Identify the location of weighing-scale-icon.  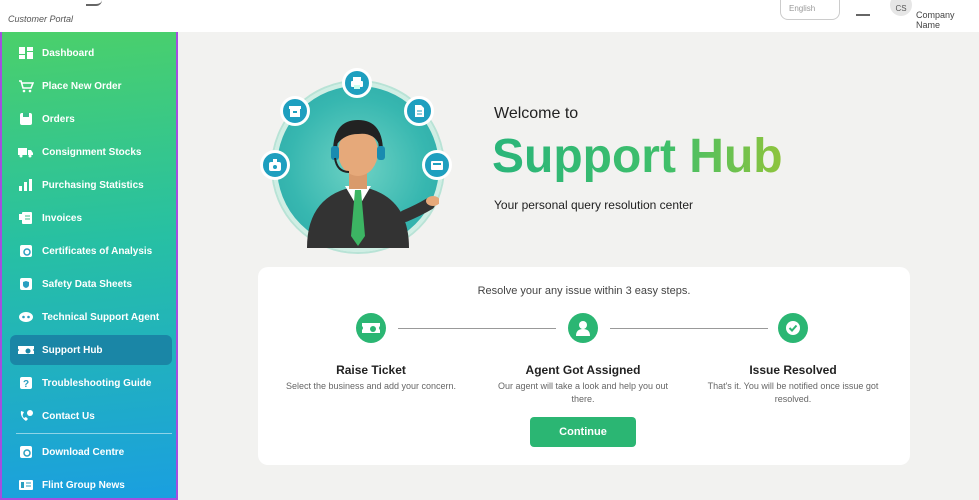
(275, 165).